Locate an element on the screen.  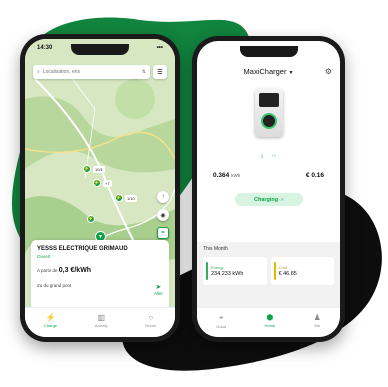
home-icon: ○ is located at coordinates (151, 317).